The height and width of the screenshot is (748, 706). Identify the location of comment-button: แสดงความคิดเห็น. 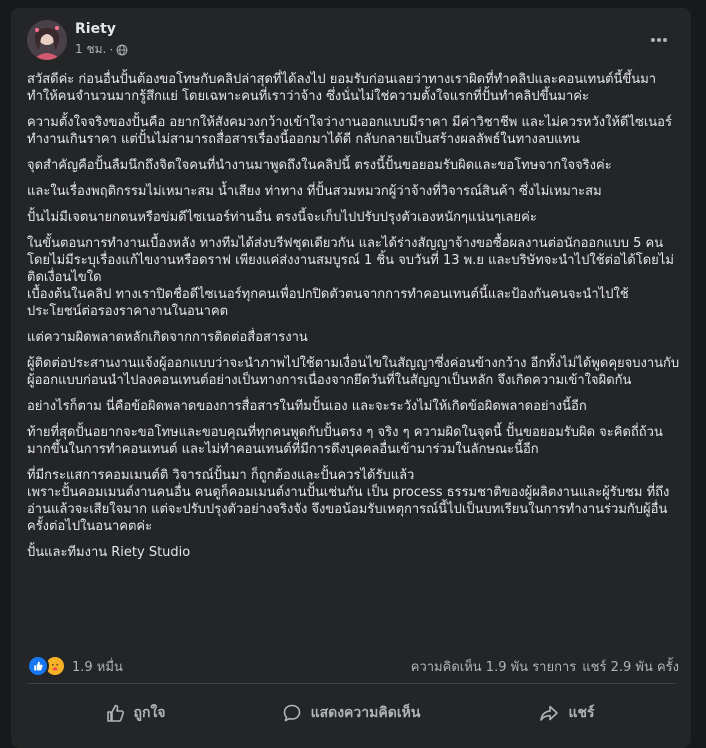
(351, 713).